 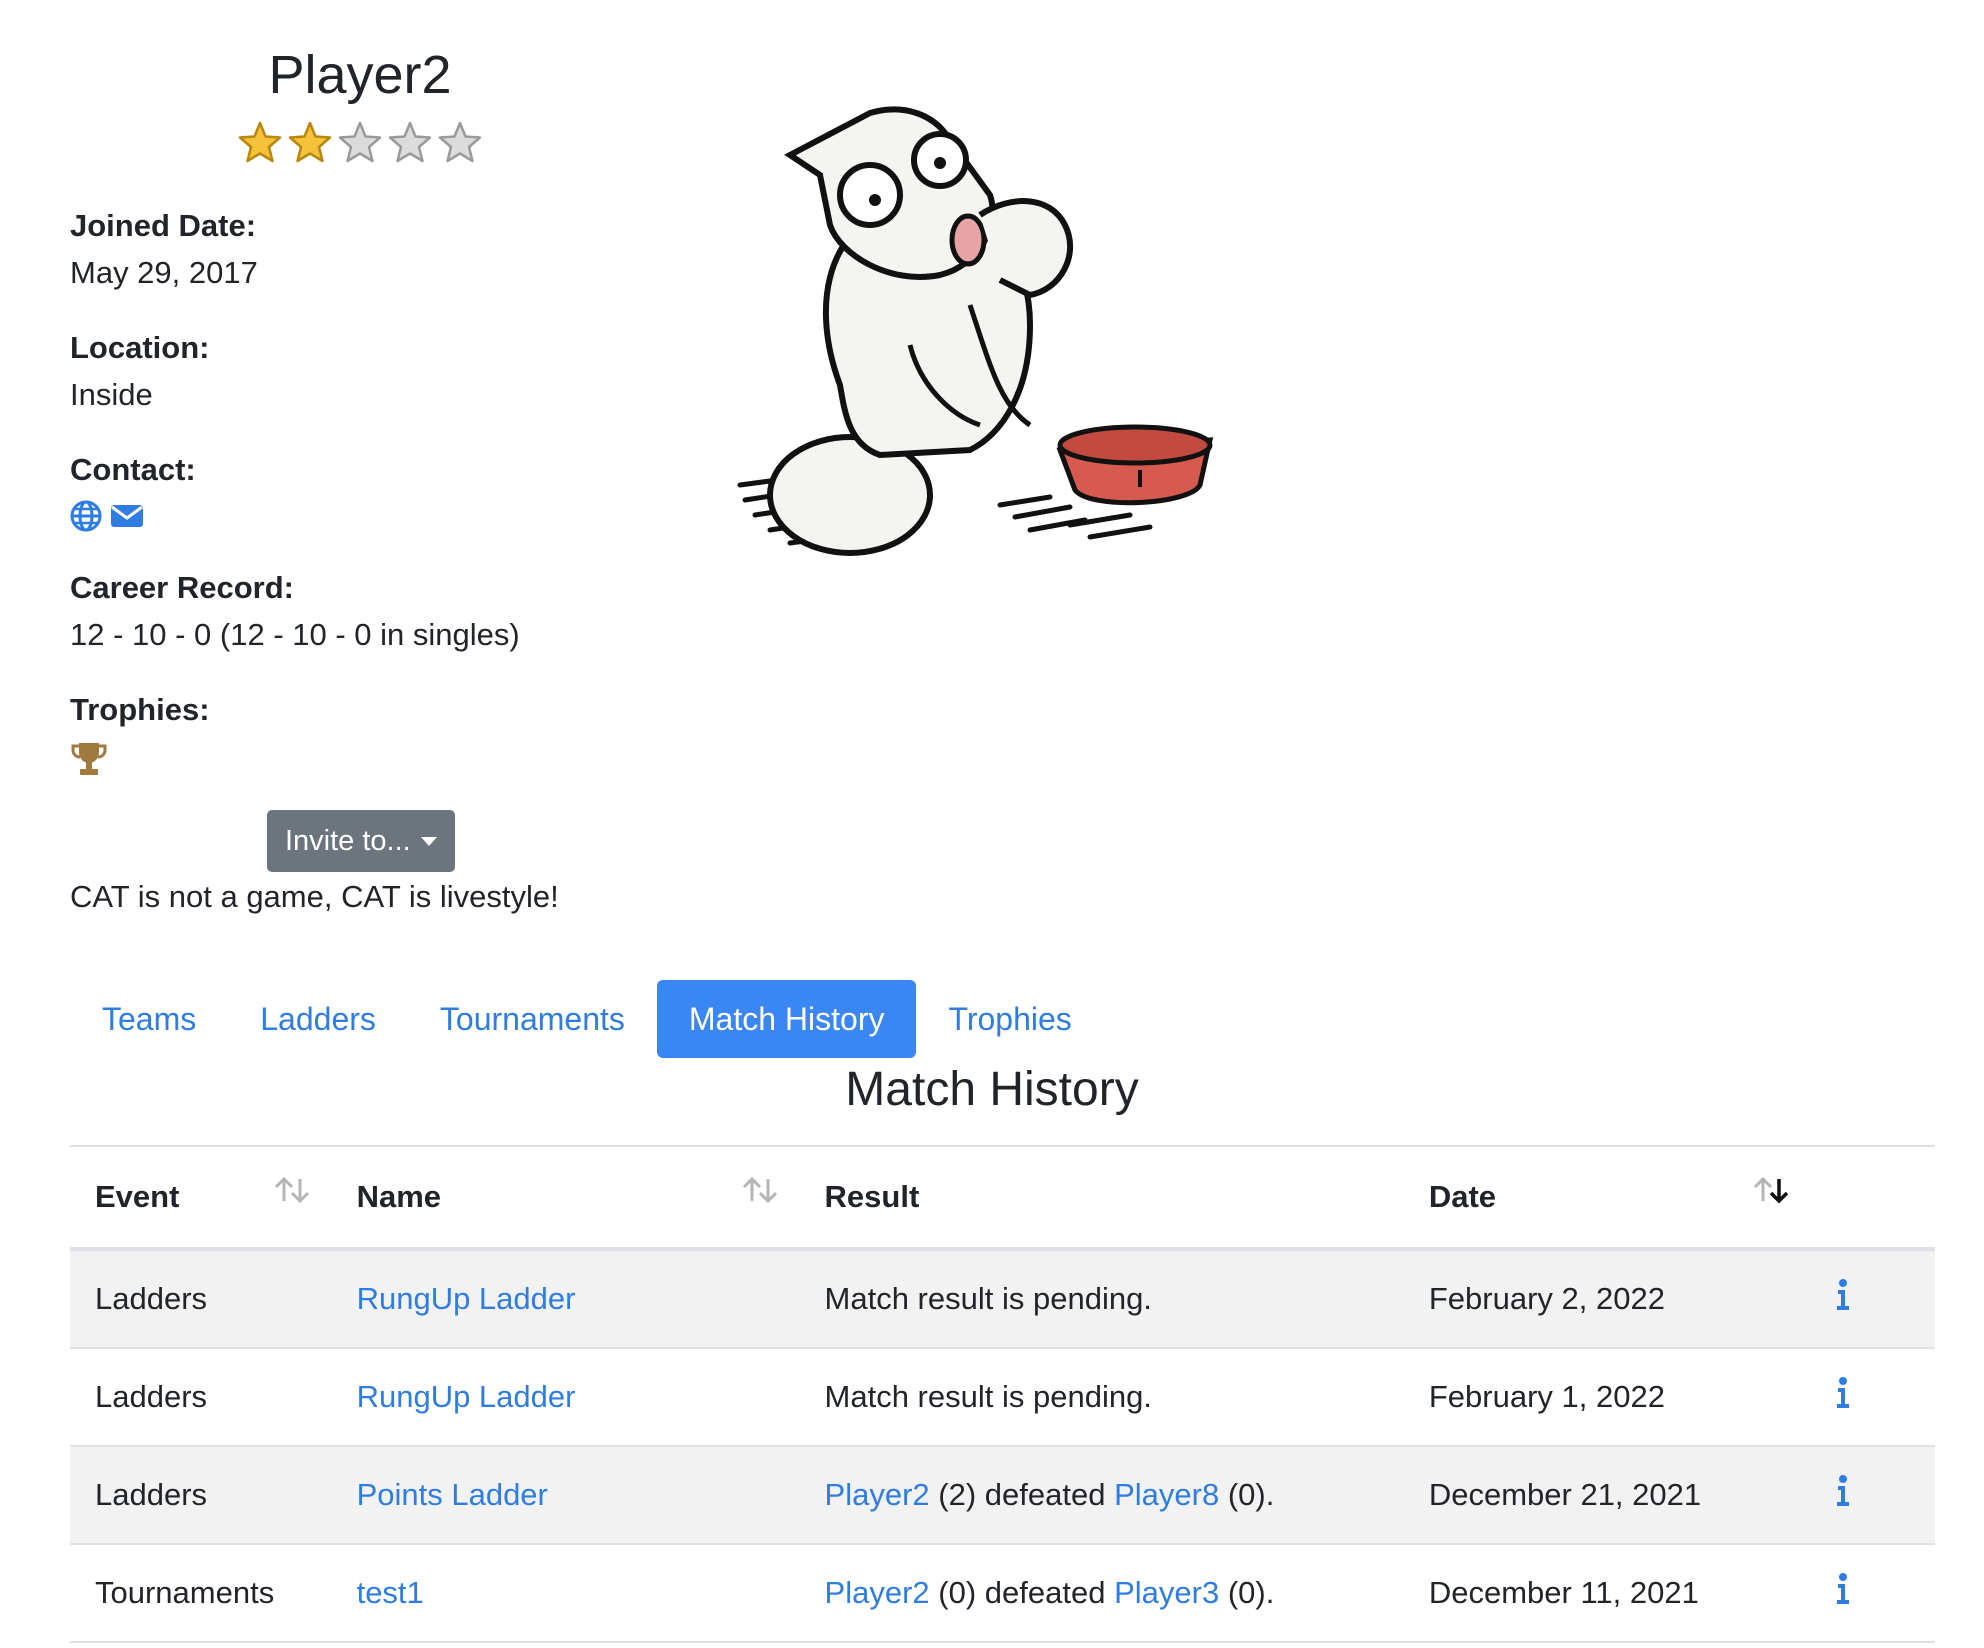 I want to click on tab-ladders: Ladders, so click(x=318, y=1019).